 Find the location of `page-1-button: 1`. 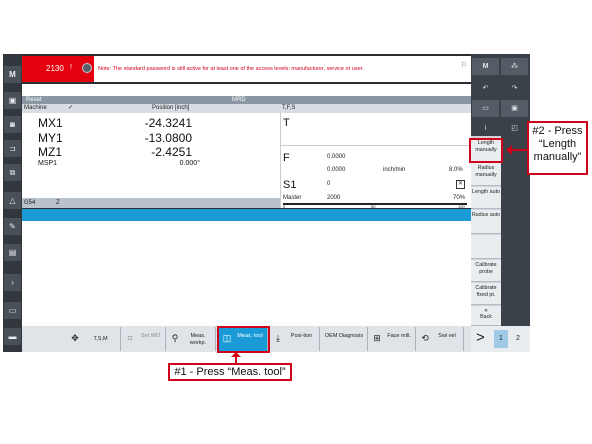

page-1-button: 1 is located at coordinates (501, 339).